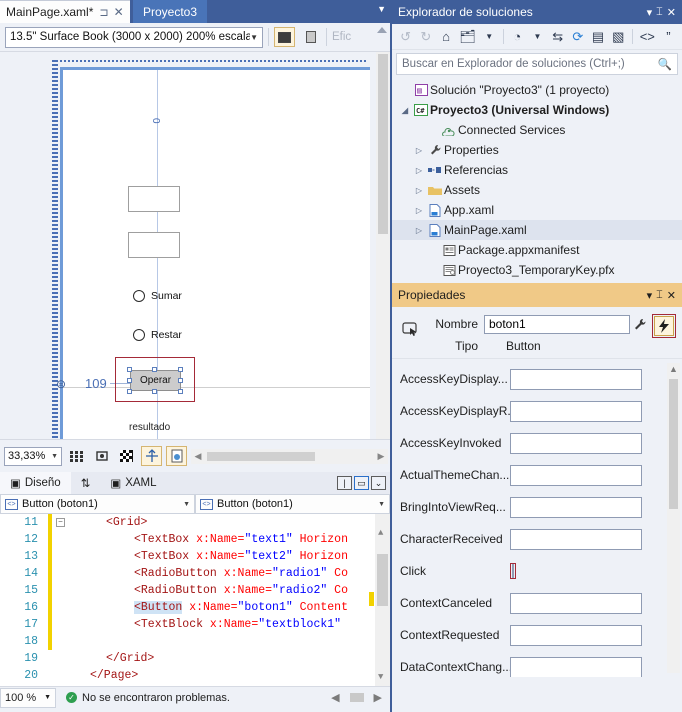  Describe the element at coordinates (157, 296) in the screenshot. I see `designer-radiobutton-radio1: Sumar` at that location.